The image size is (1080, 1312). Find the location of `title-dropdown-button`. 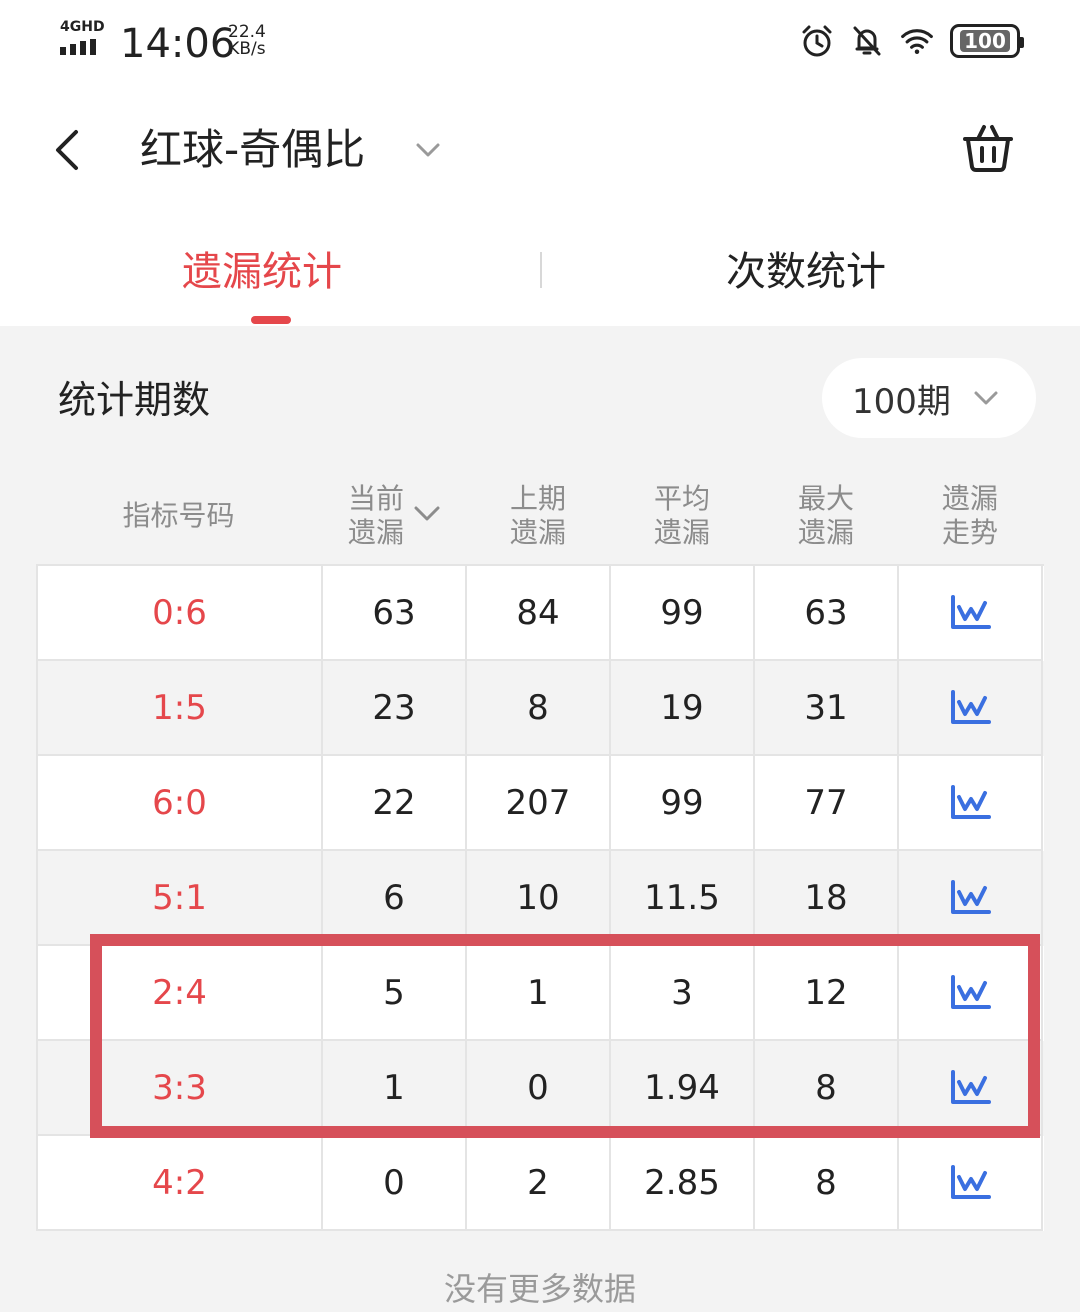

title-dropdown-button is located at coordinates (428, 150).